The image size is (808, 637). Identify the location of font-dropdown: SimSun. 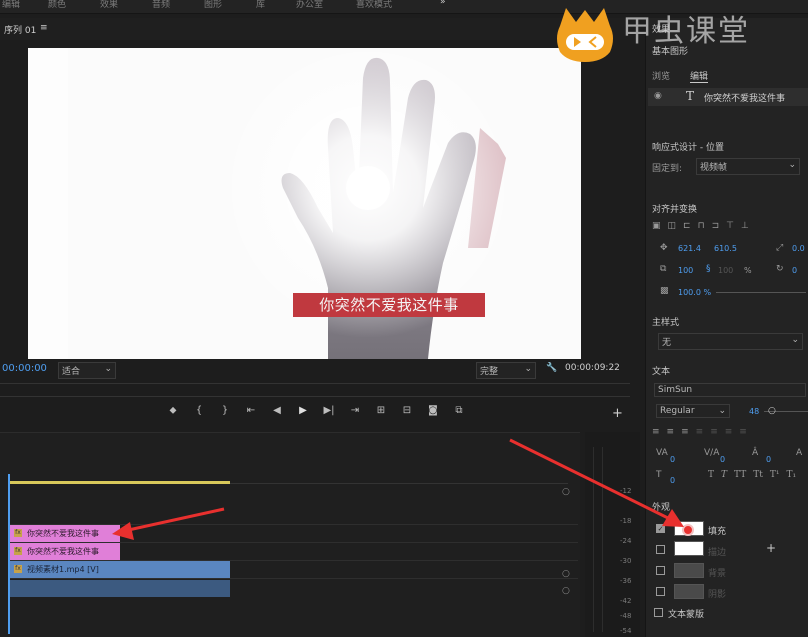
(730, 390).